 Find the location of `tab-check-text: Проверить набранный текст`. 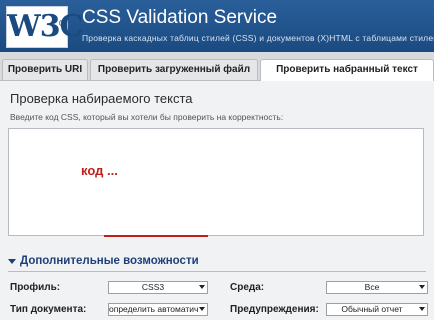

tab-check-text: Проверить набранный текст is located at coordinates (347, 70).